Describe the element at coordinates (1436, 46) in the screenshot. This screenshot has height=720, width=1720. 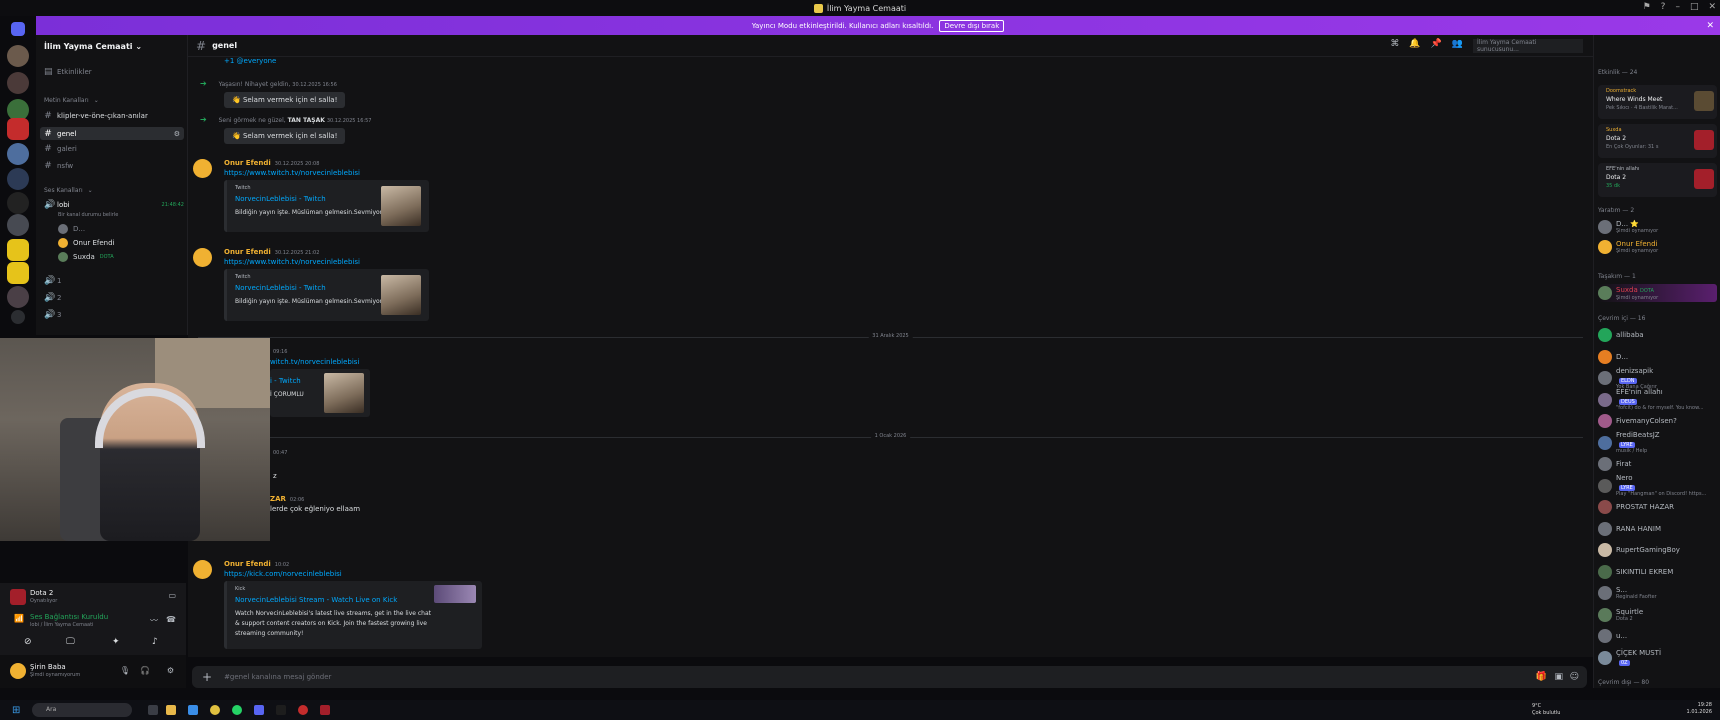
I see `pin-icon: 📌` at that location.